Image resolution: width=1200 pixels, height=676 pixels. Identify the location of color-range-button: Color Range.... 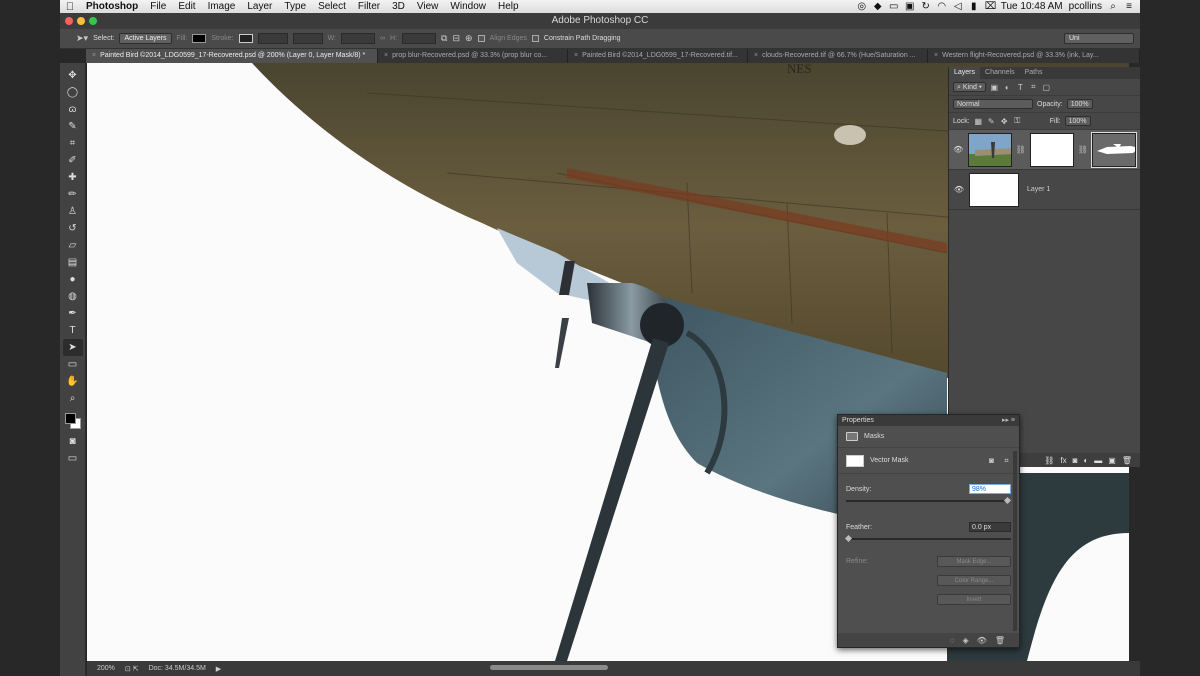
(974, 580).